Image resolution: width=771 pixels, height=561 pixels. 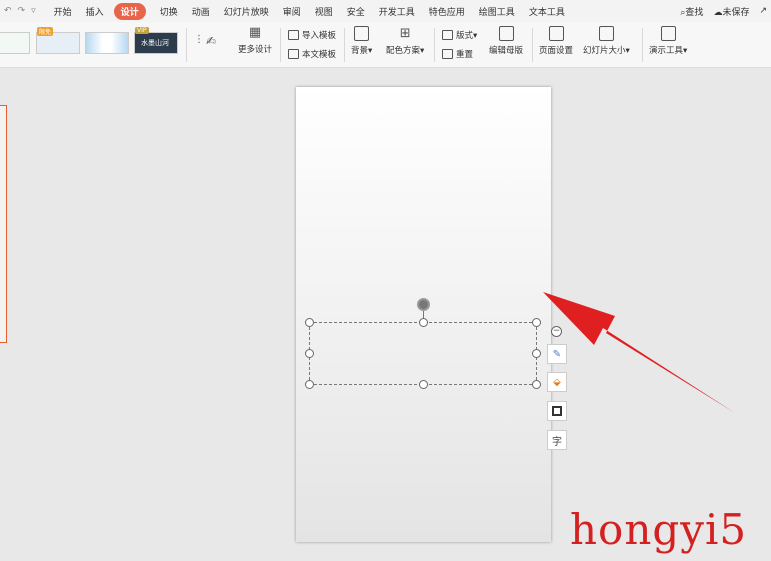 I want to click on watermark-text: hongyi5, so click(x=659, y=529).